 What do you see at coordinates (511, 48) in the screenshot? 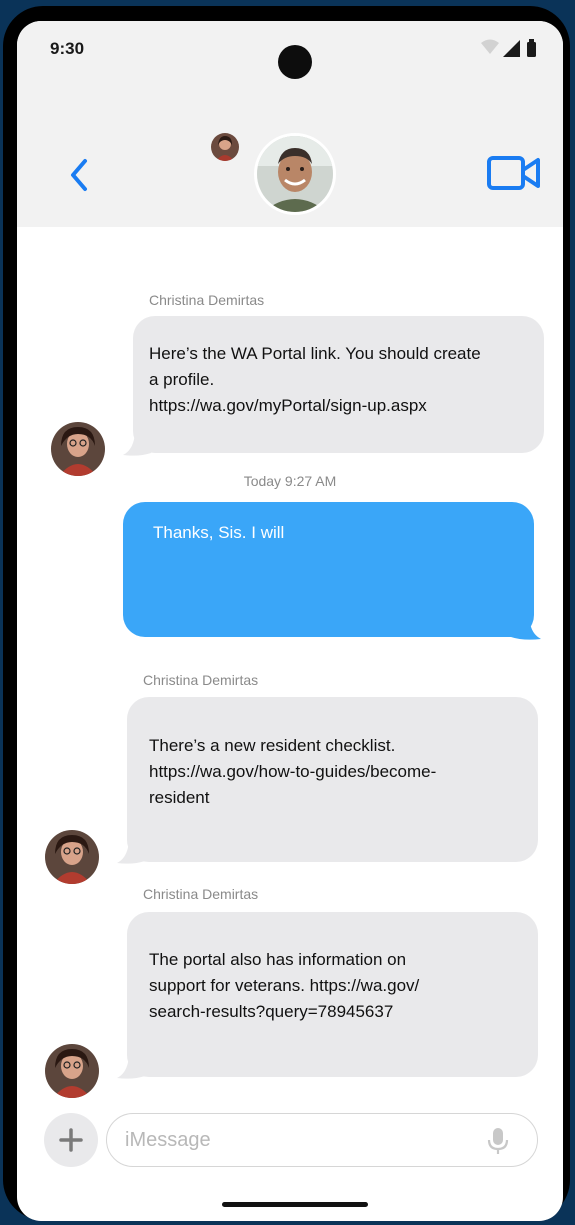
I see `signal-icon` at bounding box center [511, 48].